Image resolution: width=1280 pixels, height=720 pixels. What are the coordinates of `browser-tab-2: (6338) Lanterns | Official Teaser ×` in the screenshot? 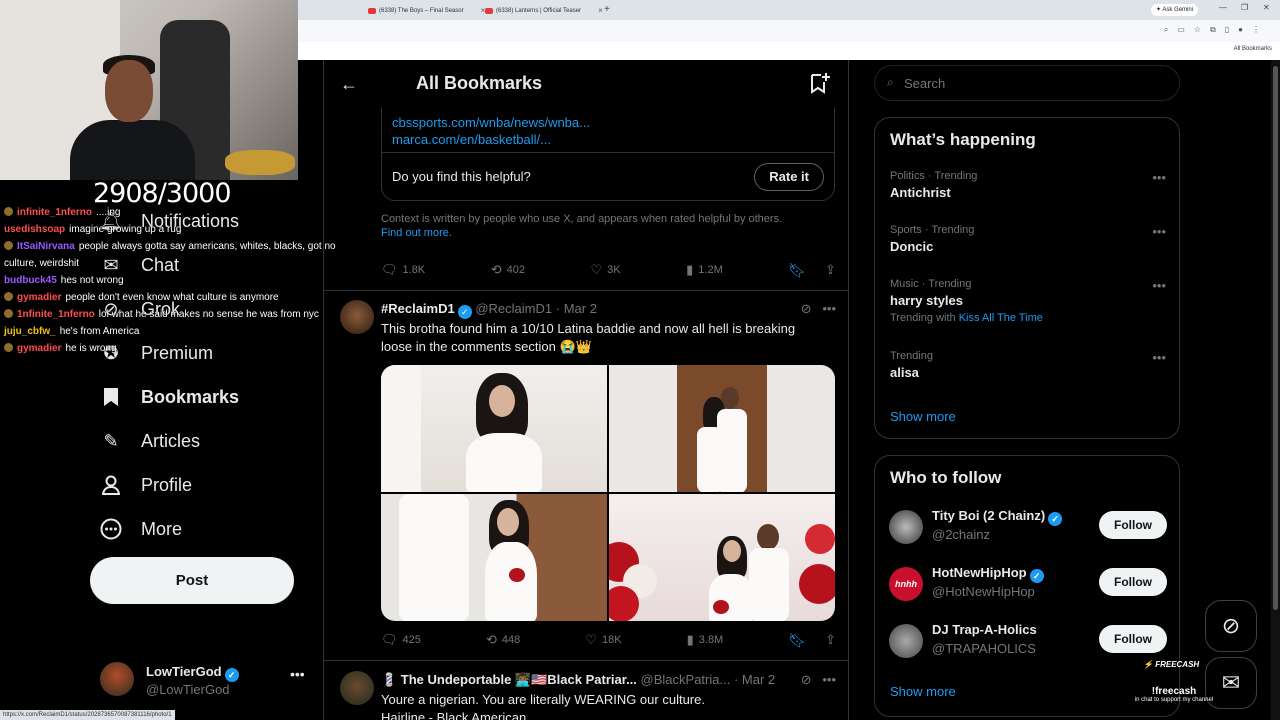 It's located at (544, 10).